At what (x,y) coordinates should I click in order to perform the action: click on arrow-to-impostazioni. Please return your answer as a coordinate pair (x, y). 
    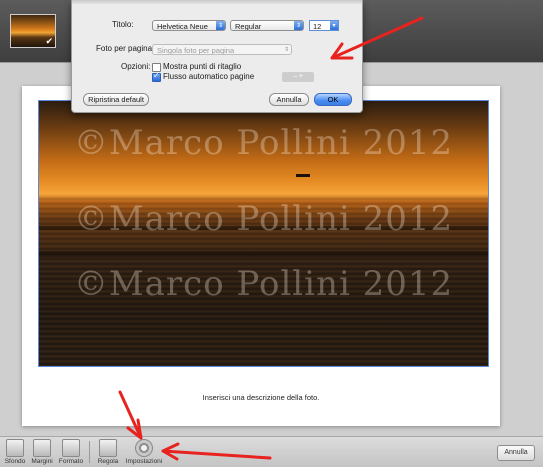
    Looking at the image, I should click on (216, 451).